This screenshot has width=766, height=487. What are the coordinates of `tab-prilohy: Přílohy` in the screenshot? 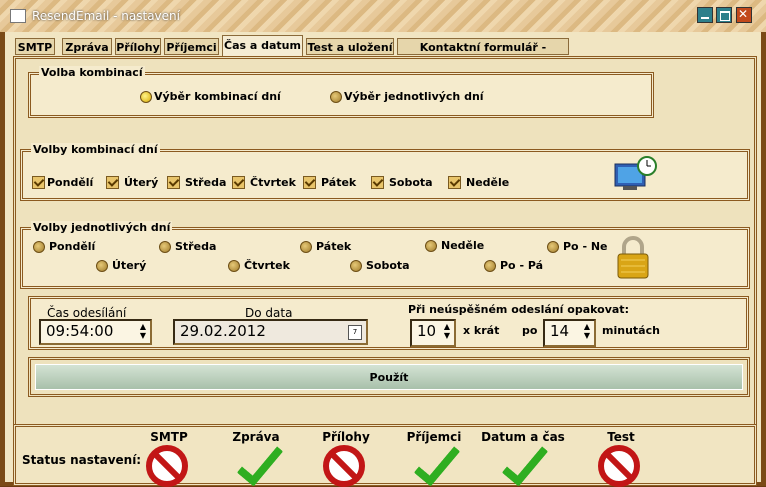 It's located at (138, 46).